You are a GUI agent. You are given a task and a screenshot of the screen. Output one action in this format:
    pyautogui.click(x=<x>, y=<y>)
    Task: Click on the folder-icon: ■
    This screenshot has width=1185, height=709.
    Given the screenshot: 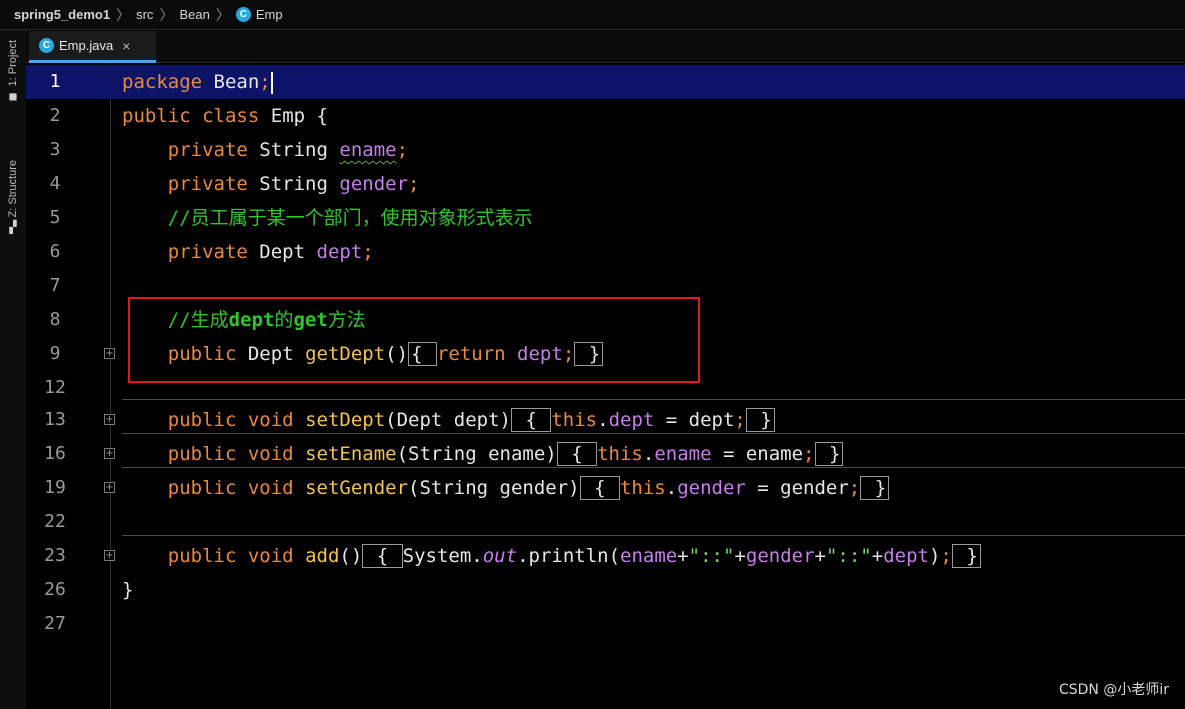 What is the action you would take?
    pyautogui.click(x=13, y=96)
    